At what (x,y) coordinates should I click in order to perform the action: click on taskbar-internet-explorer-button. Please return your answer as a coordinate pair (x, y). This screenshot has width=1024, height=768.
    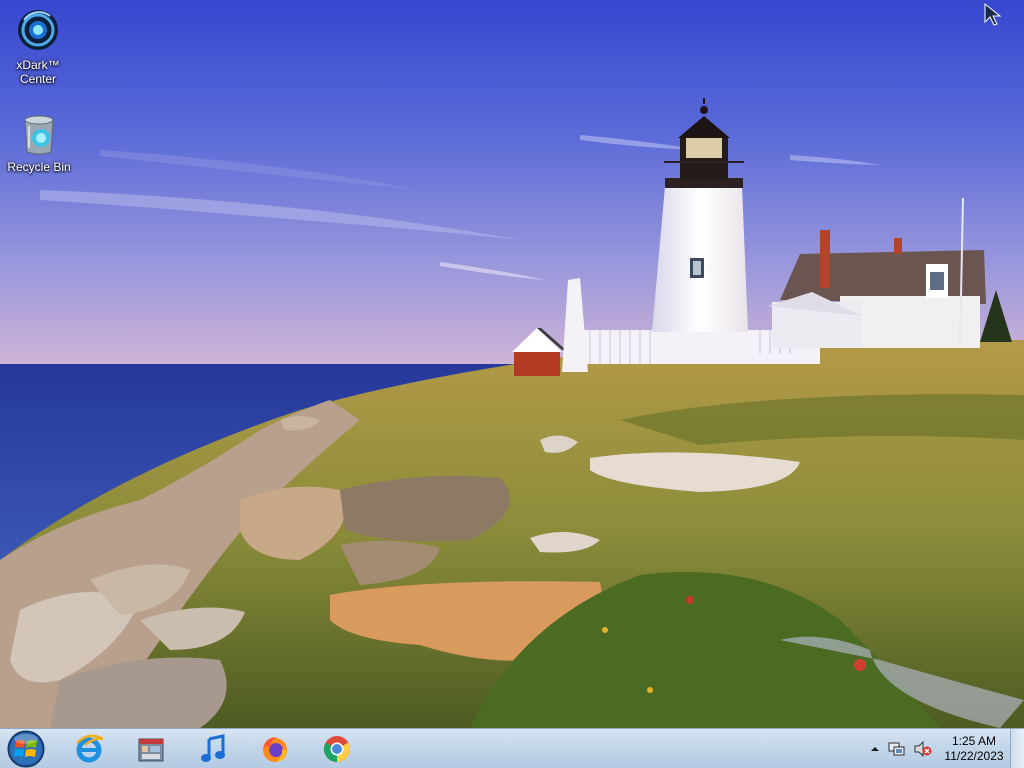
    Looking at the image, I should click on (89, 749).